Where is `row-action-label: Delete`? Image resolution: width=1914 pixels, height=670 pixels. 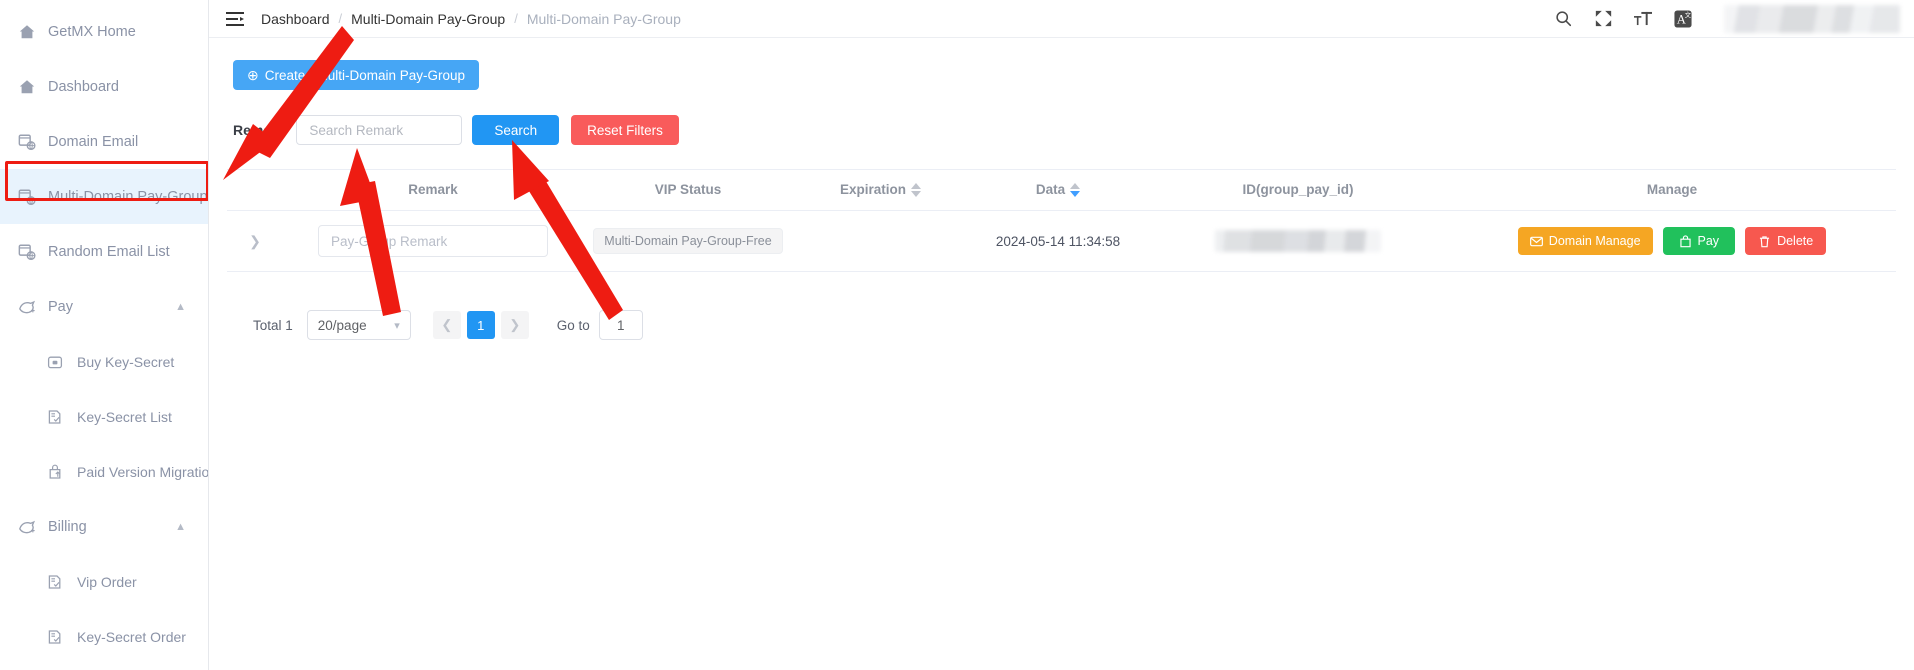 row-action-label: Delete is located at coordinates (1795, 241).